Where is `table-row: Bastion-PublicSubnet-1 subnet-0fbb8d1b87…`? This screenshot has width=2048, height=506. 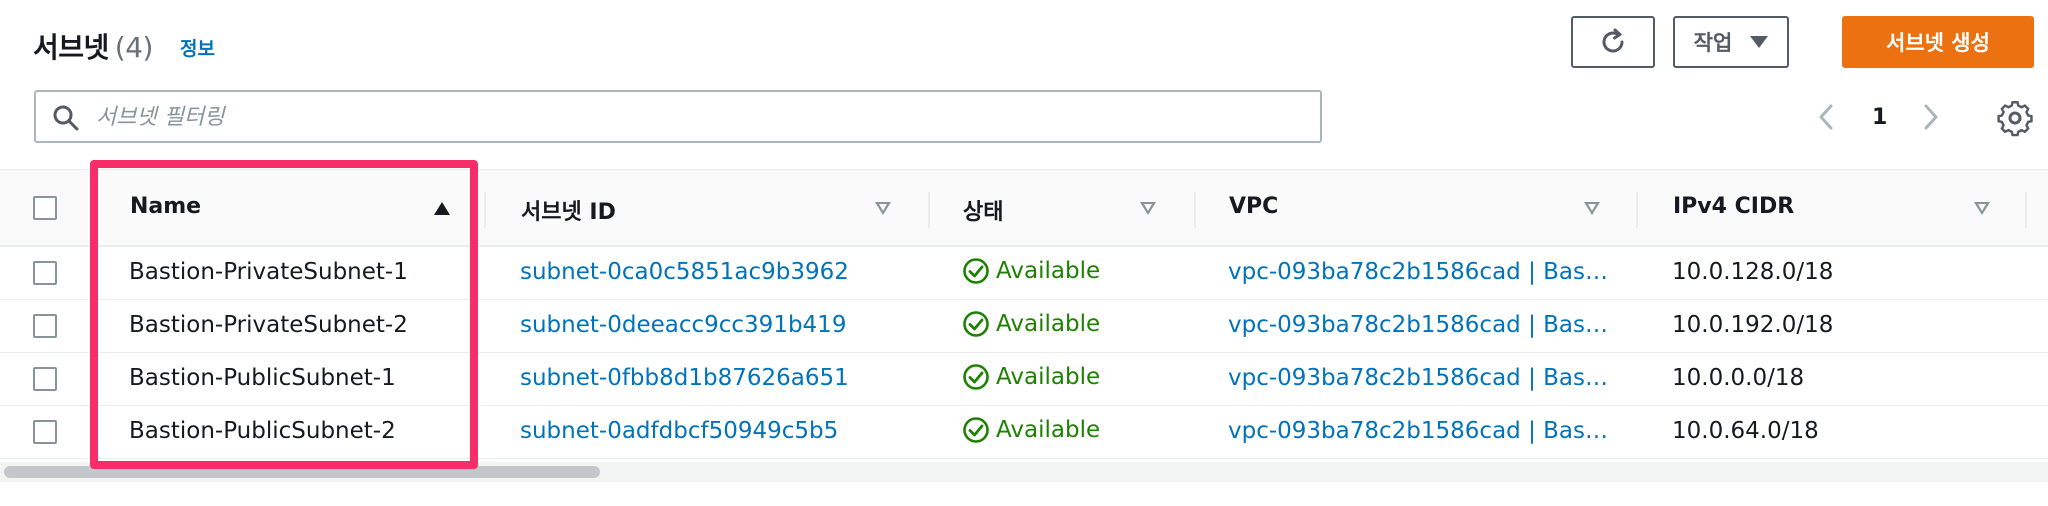 table-row: Bastion-PublicSubnet-1 subnet-0fbb8d1b87… is located at coordinates (1024, 379).